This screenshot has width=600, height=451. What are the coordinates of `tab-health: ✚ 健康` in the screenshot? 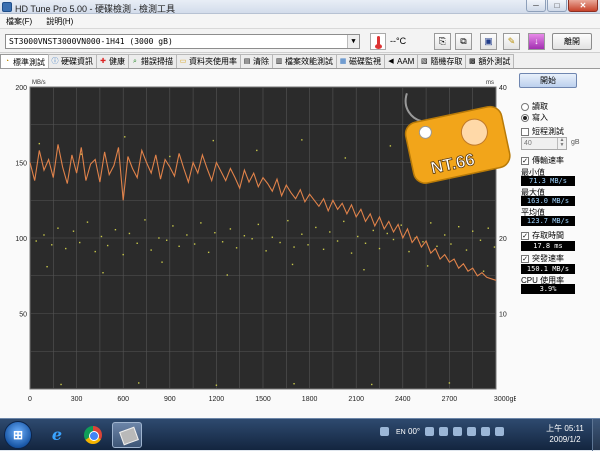 It's located at (112, 61).